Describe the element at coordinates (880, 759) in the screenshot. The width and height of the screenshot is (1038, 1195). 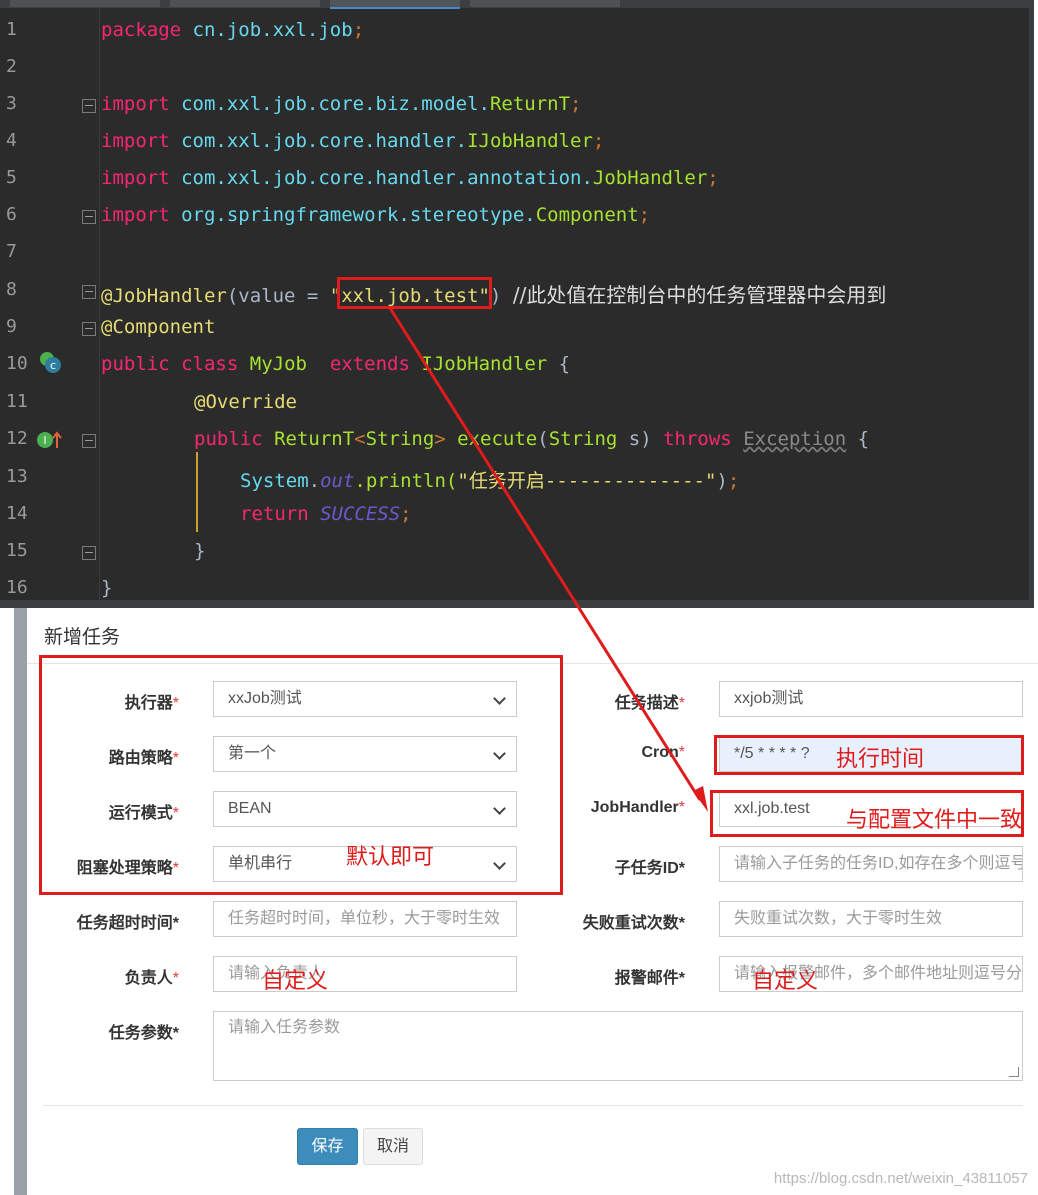
I see `cron-note: 执行时间` at that location.